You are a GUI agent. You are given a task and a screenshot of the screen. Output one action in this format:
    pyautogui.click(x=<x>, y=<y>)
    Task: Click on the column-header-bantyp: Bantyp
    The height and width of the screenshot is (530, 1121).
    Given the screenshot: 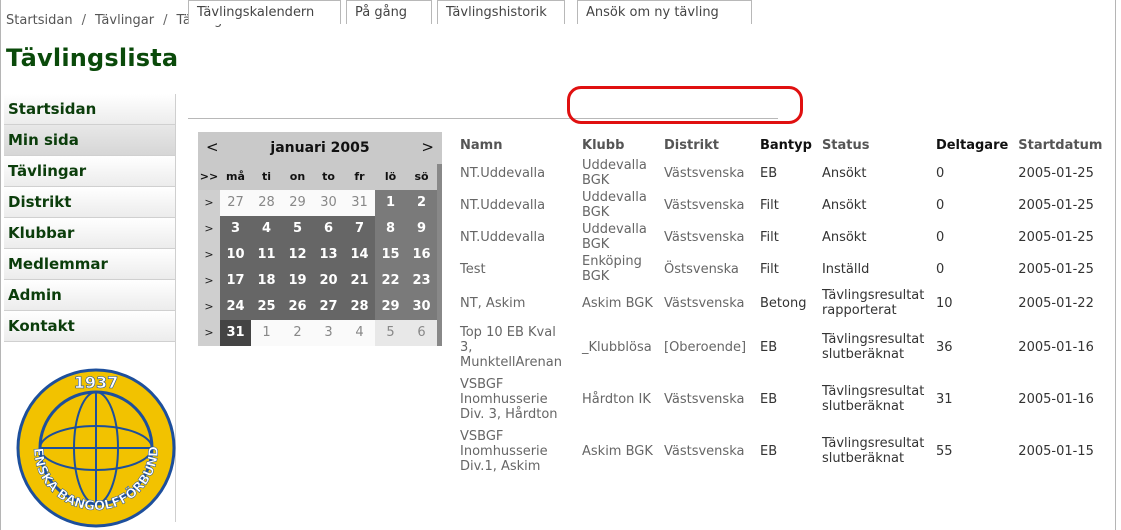 What is the action you would take?
    pyautogui.click(x=785, y=145)
    